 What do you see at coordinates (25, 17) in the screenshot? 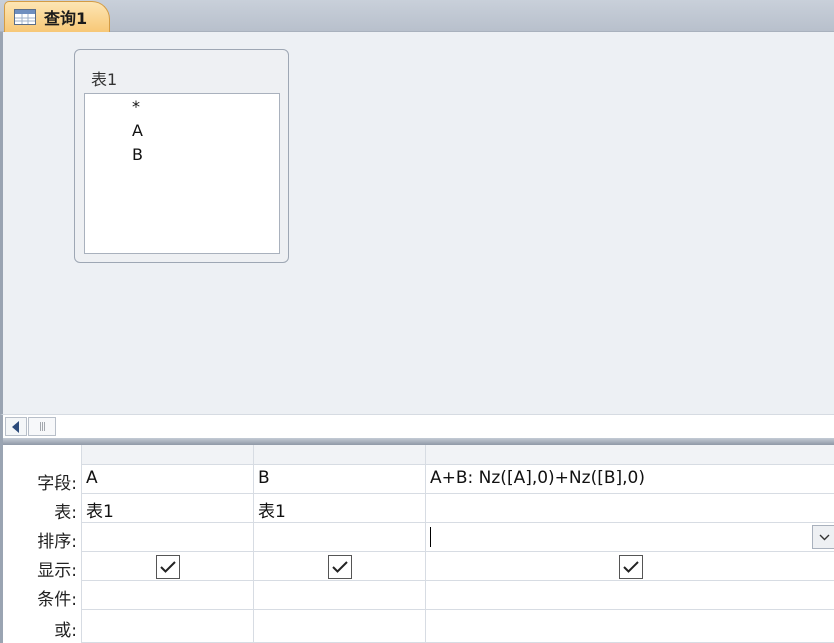
I see `query-datasheet-icon` at bounding box center [25, 17].